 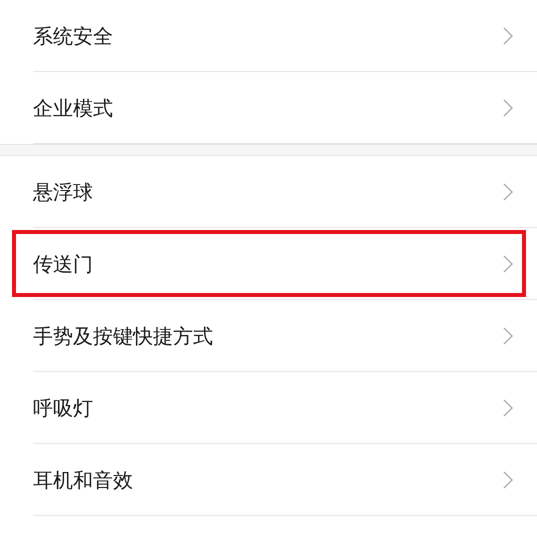 I want to click on setting-label: 系统安全, so click(x=73, y=36).